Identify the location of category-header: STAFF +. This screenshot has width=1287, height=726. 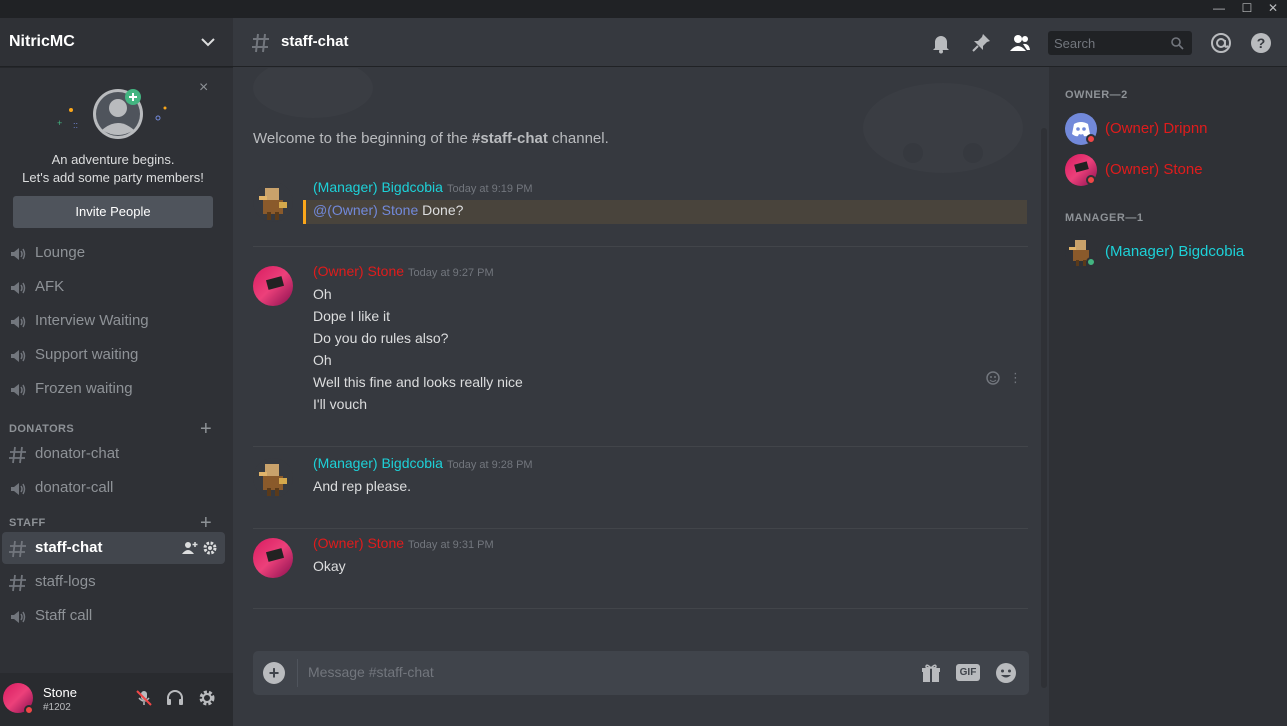
(116, 523).